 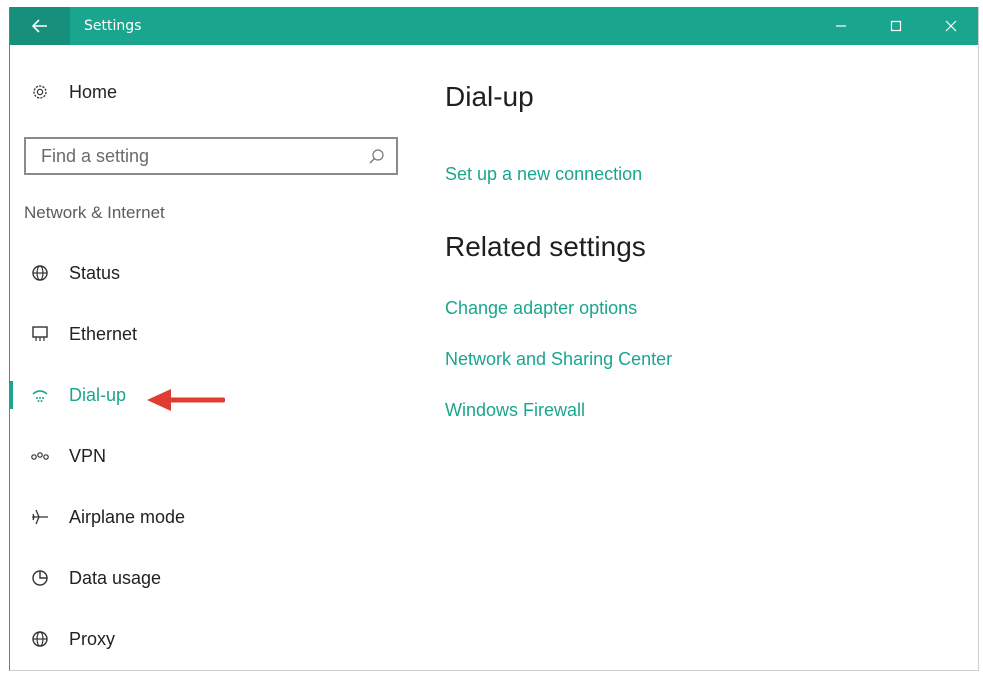 I want to click on red-arrow-annotation, so click(x=186, y=400).